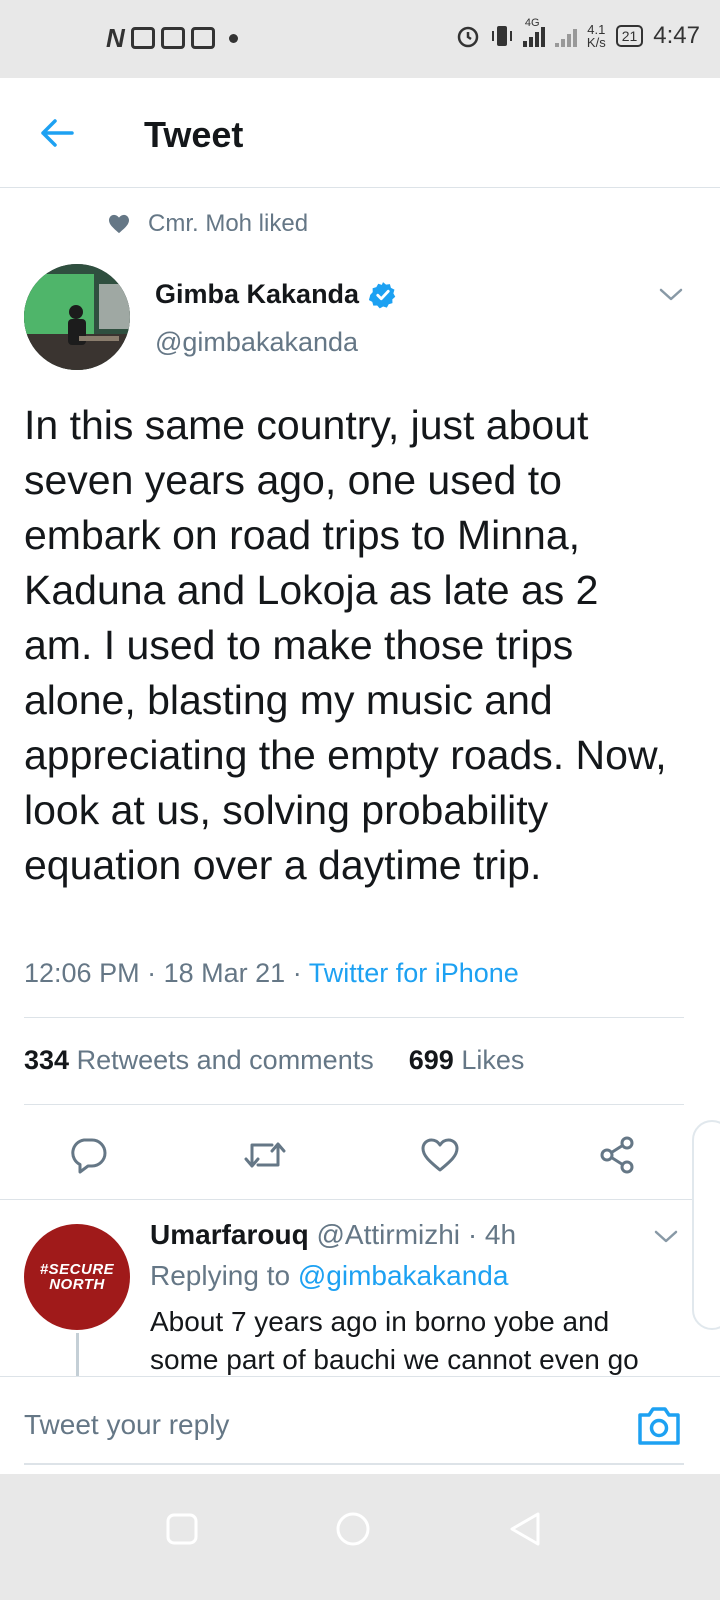  I want to click on status-bar: N 4G 4.1 K/s 21 4:47, so click(360, 39).